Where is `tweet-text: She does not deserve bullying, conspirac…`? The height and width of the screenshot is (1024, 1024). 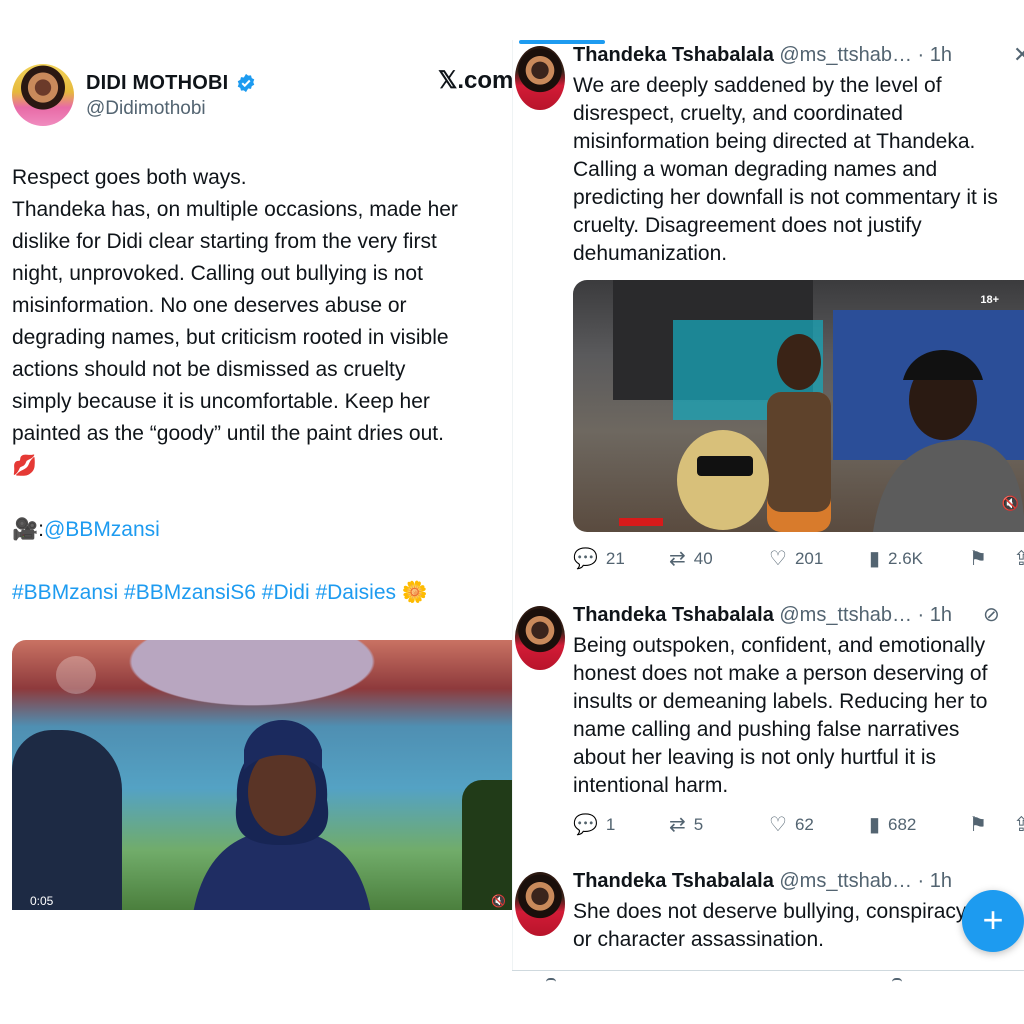 tweet-text: She does not deserve bullying, conspirac… is located at coordinates (798, 926).